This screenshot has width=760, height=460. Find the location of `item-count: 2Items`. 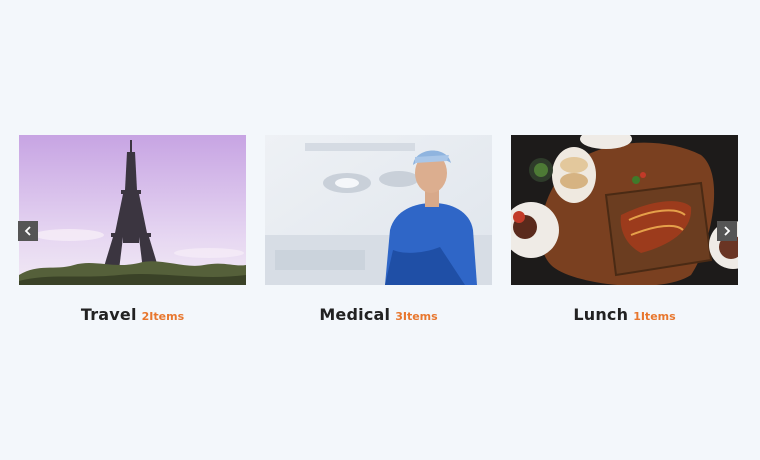

item-count: 2Items is located at coordinates (163, 316).